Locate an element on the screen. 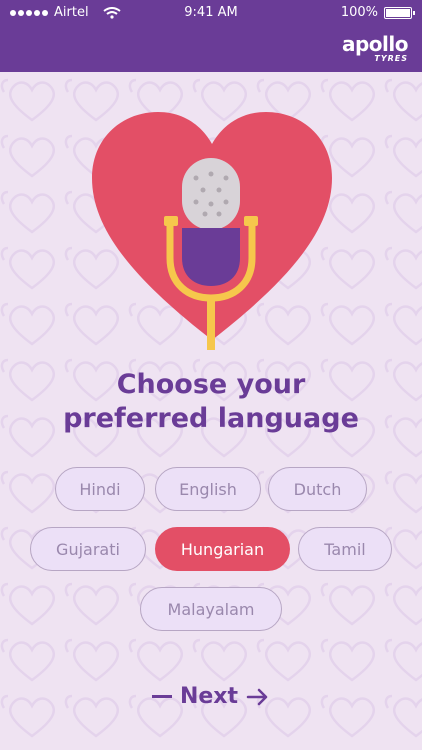  mic-stand is located at coordinates (211, 323).